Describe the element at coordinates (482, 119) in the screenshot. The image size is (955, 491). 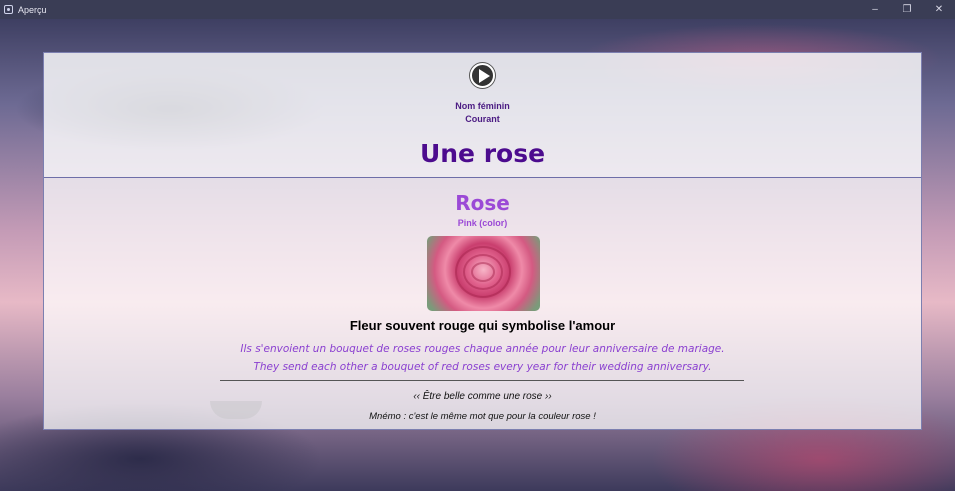
I see `register-label: Courant` at that location.